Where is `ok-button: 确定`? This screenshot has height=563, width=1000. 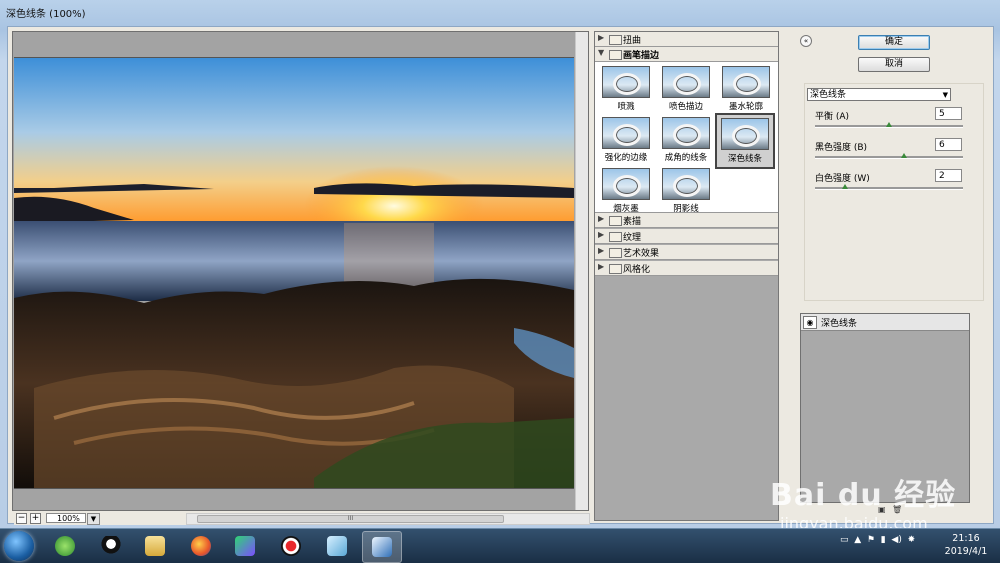 ok-button: 确定 is located at coordinates (894, 42).